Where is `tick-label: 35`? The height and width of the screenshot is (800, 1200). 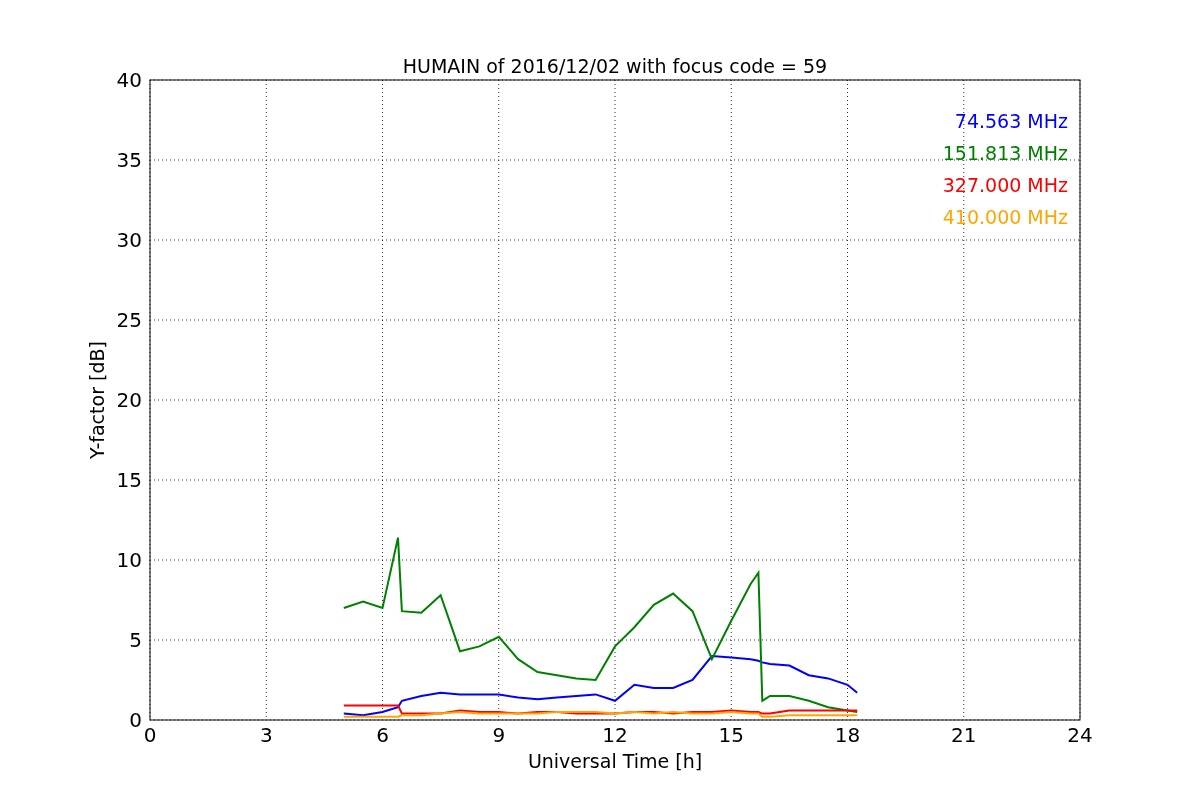 tick-label: 35 is located at coordinates (129, 160).